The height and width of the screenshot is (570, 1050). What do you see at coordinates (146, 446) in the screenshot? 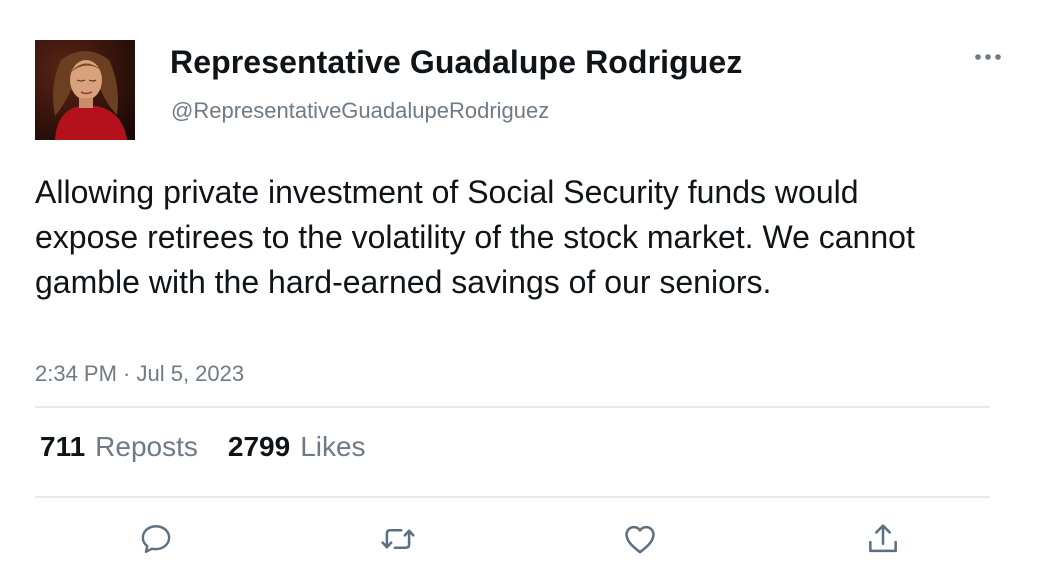
I see `reposts-label: Reposts` at bounding box center [146, 446].